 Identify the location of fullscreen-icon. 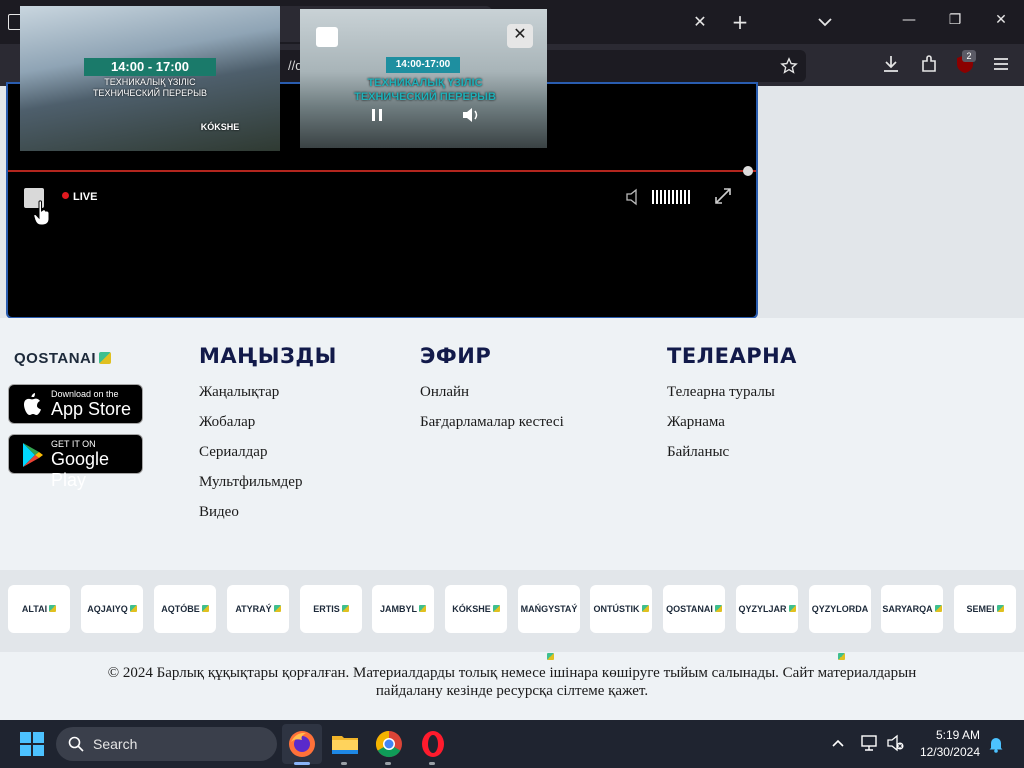
(723, 196).